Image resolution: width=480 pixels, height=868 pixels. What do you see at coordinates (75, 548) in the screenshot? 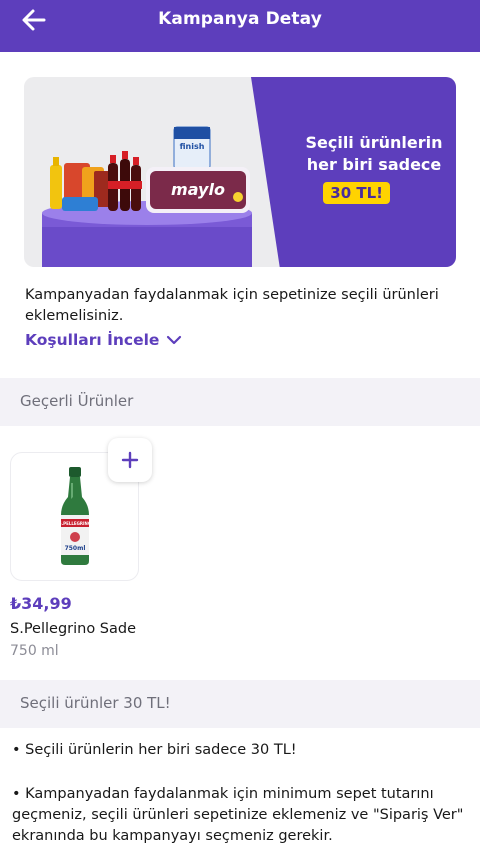
I see `bottle-label-volume: 750ml` at bounding box center [75, 548].